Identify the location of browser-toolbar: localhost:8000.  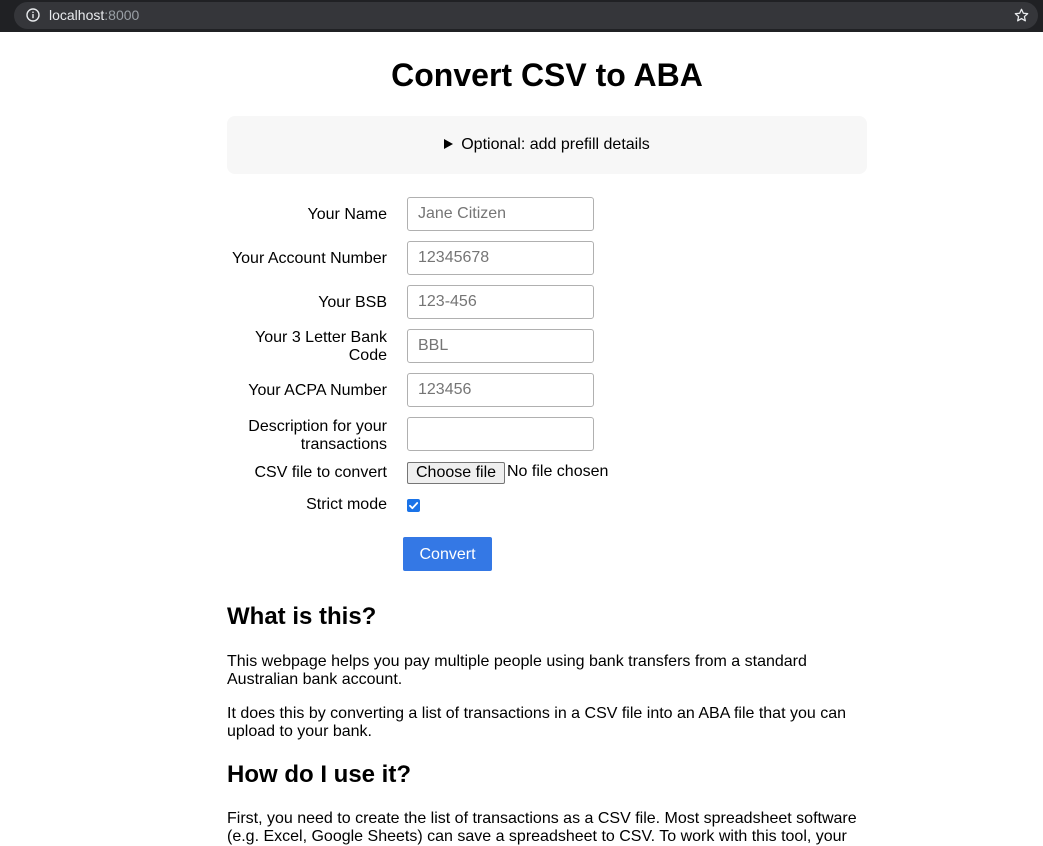
(521, 16).